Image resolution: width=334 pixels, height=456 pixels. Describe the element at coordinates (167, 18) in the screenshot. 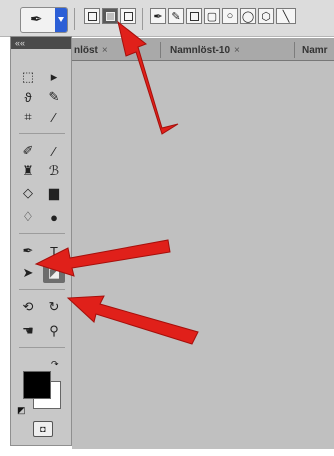

I see `options-bar: ✒ ✒ ✎ ▢ ○ ◯ ⬡ ╲` at that location.